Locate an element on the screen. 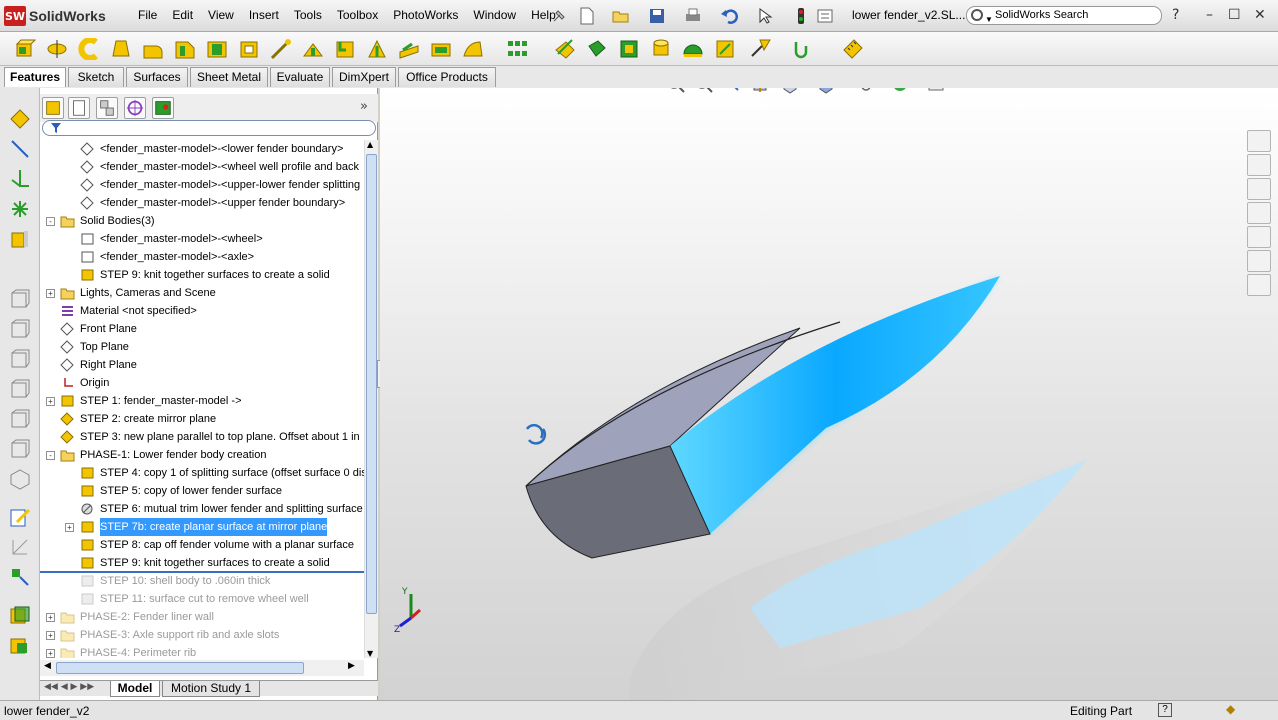  measure-icon is located at coordinates (853, 49).